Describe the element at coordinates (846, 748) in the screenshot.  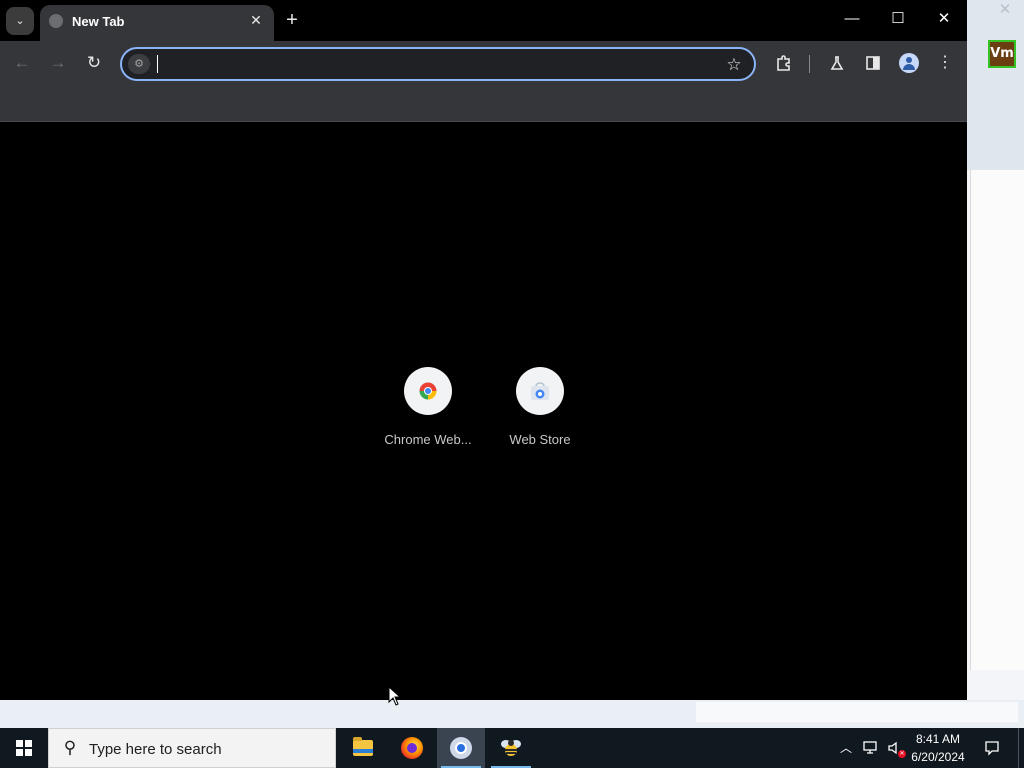
I see `chevron-up-icon: ︿` at that location.